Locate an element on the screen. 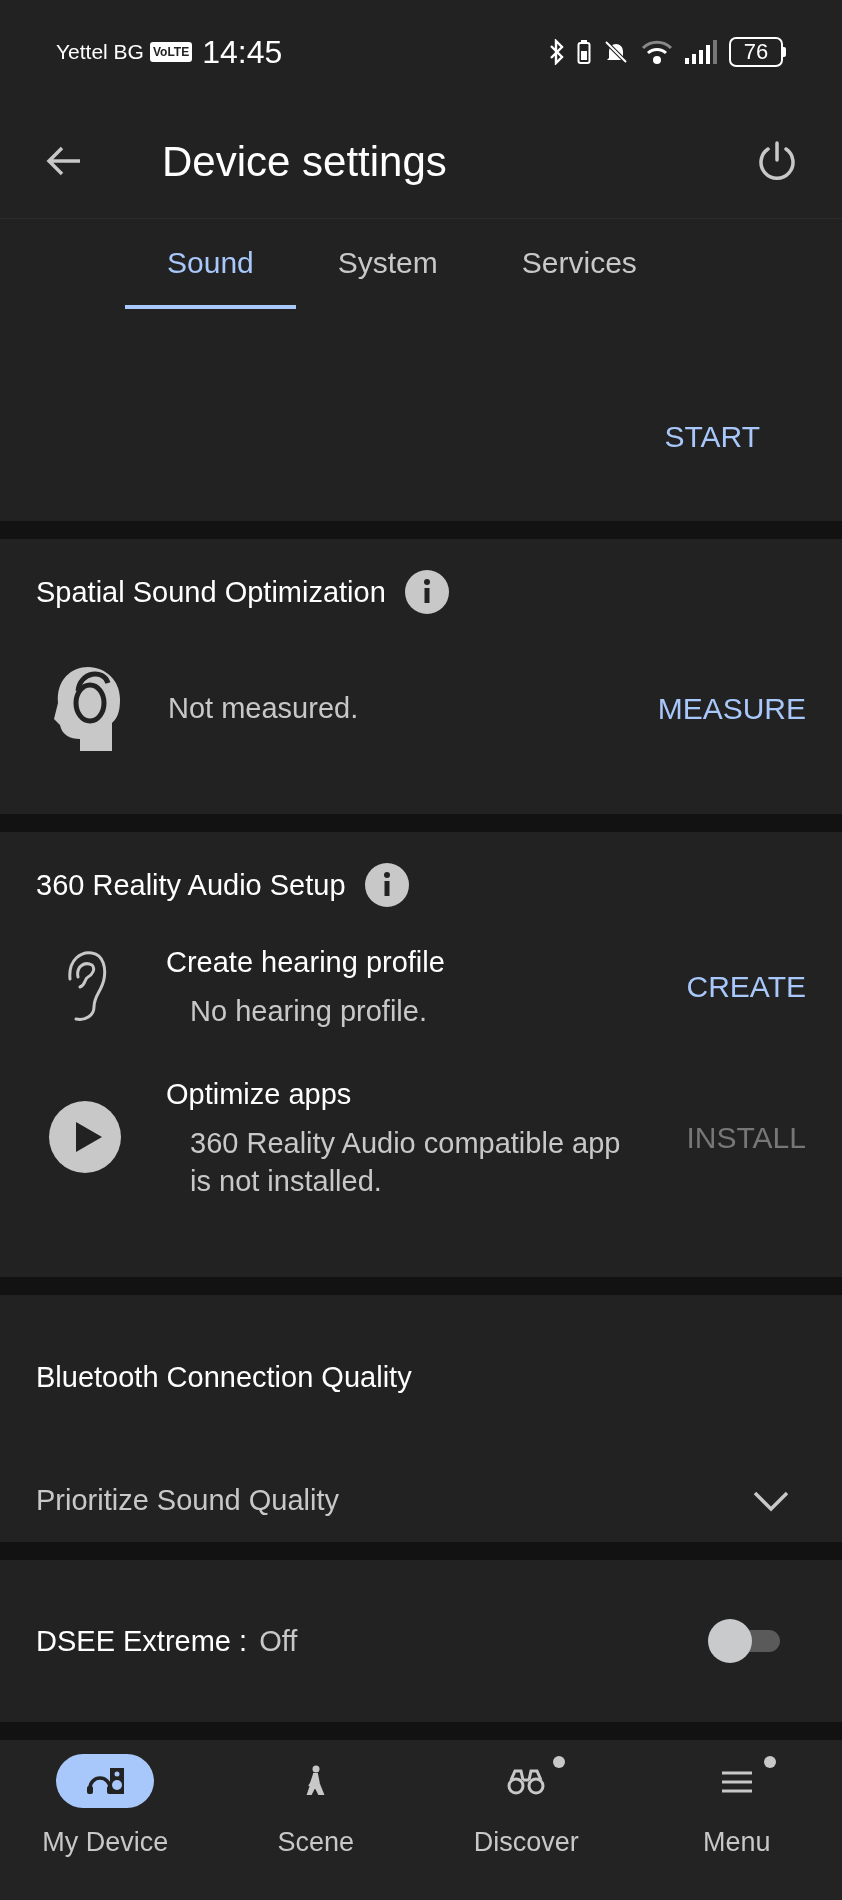 Image resolution: width=842 pixels, height=1900 pixels. setting-label: DSEE Extreme : is located at coordinates (142, 1641).